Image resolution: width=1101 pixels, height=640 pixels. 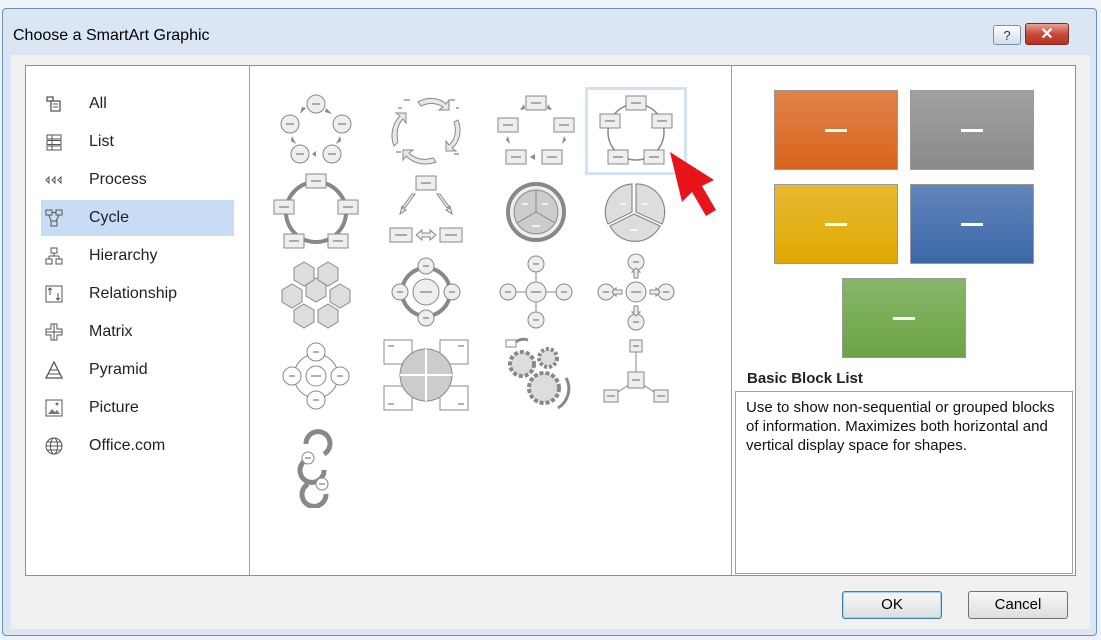 What do you see at coordinates (118, 179) in the screenshot?
I see `category-label: Process` at bounding box center [118, 179].